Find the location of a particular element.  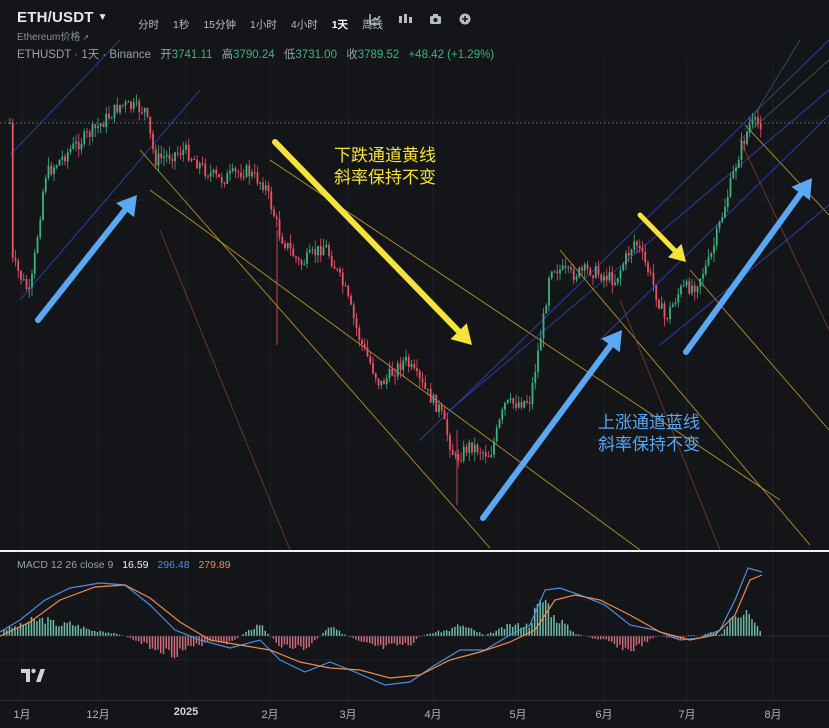

blue-arrow-left is located at coordinates (87, 257).